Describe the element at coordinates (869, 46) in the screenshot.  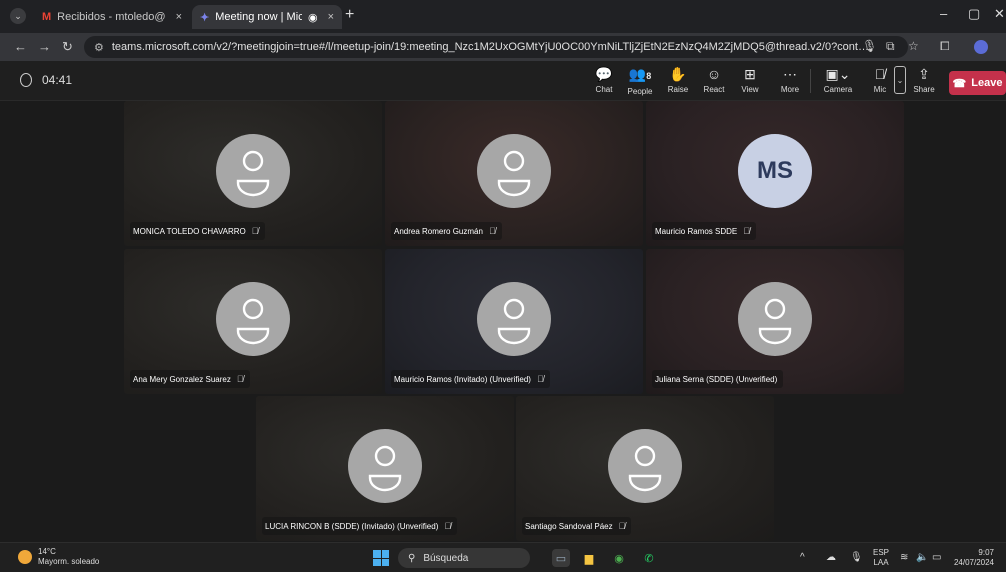
I see `mic-permission-icon: 🎙` at that location.